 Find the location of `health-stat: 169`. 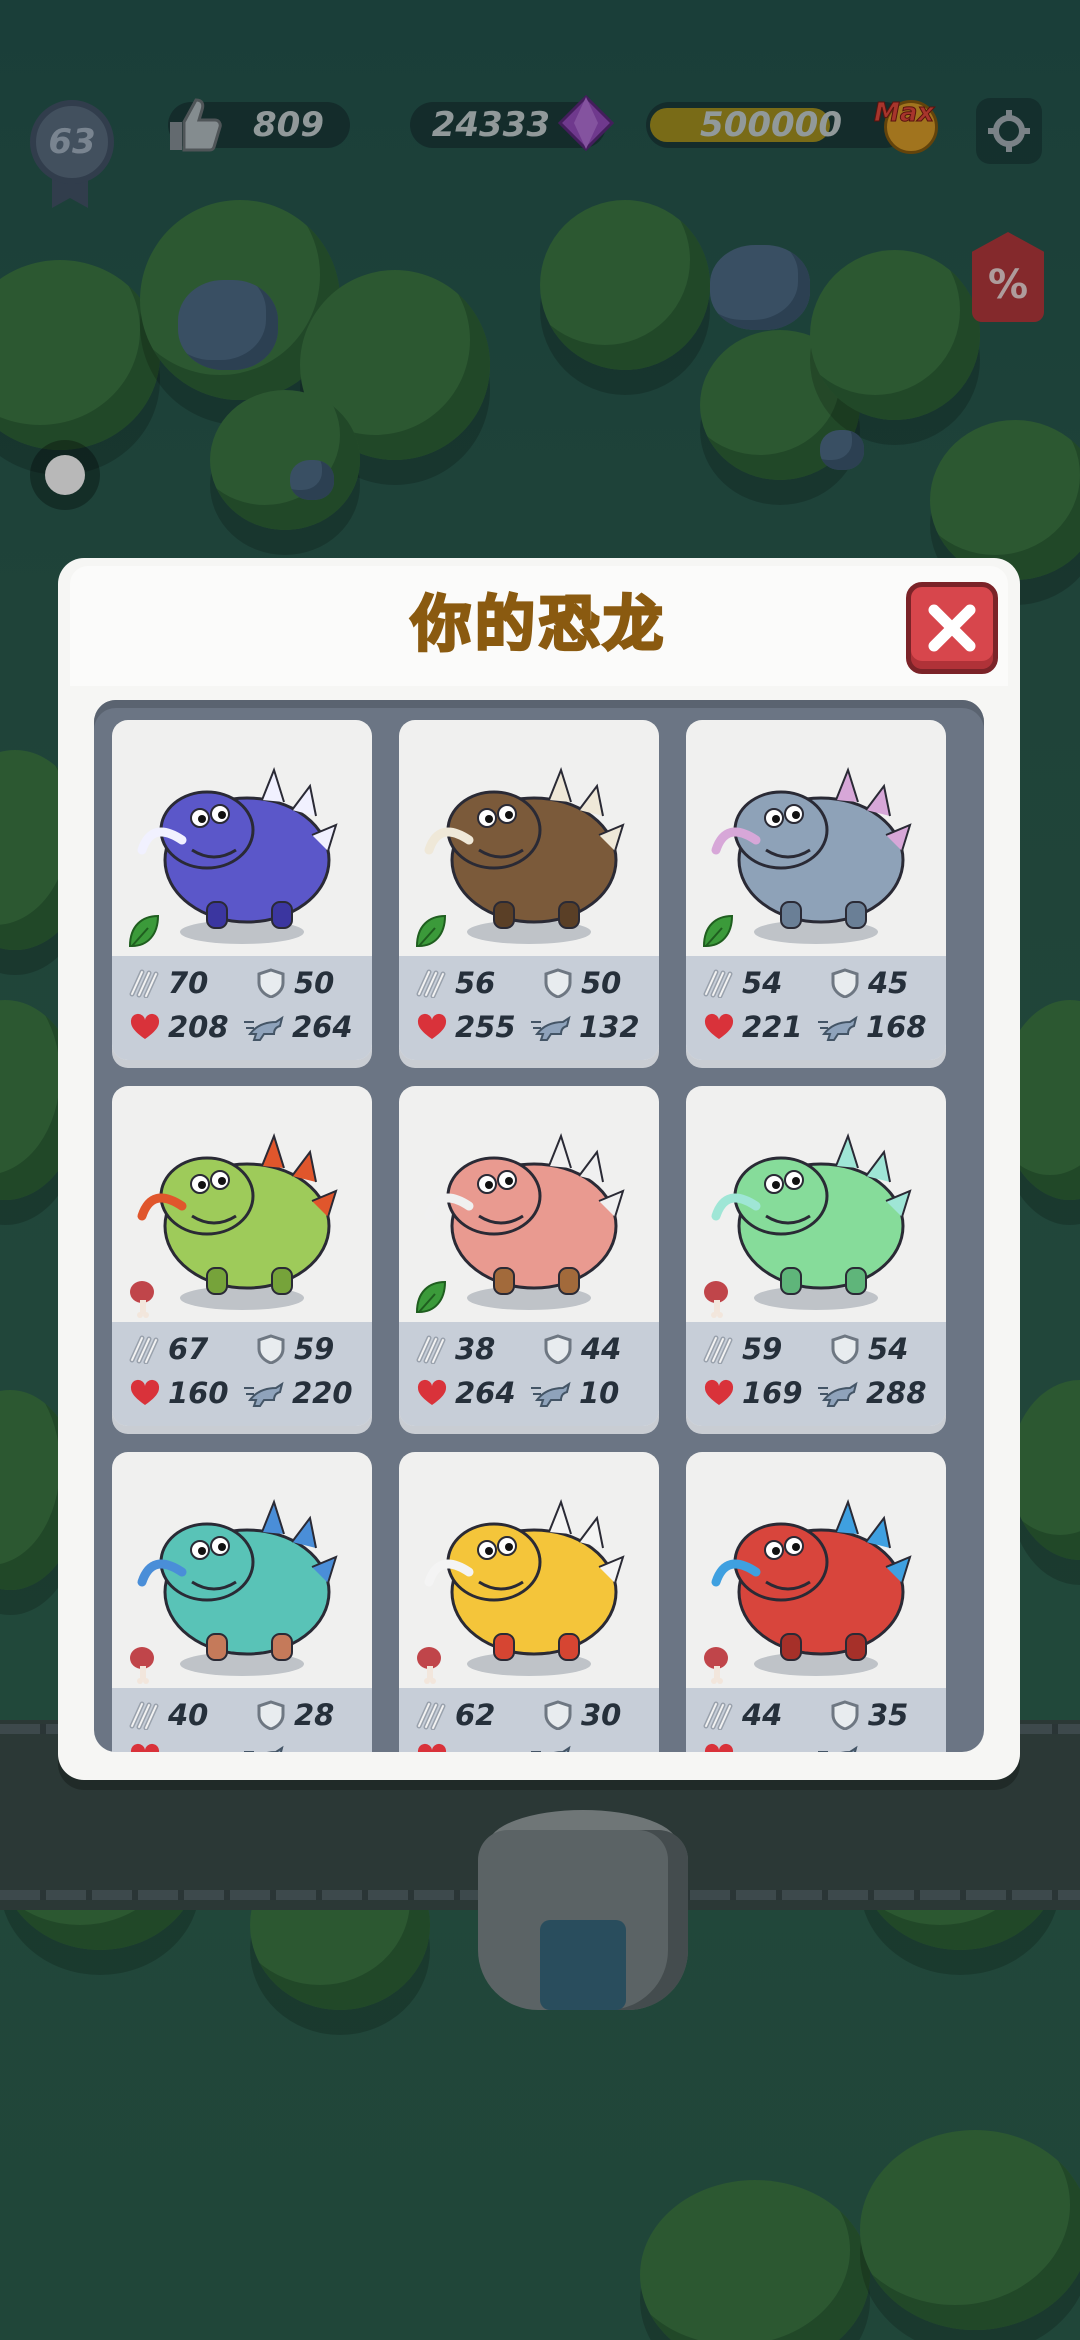

health-stat: 169 is located at coordinates (752, 1393).